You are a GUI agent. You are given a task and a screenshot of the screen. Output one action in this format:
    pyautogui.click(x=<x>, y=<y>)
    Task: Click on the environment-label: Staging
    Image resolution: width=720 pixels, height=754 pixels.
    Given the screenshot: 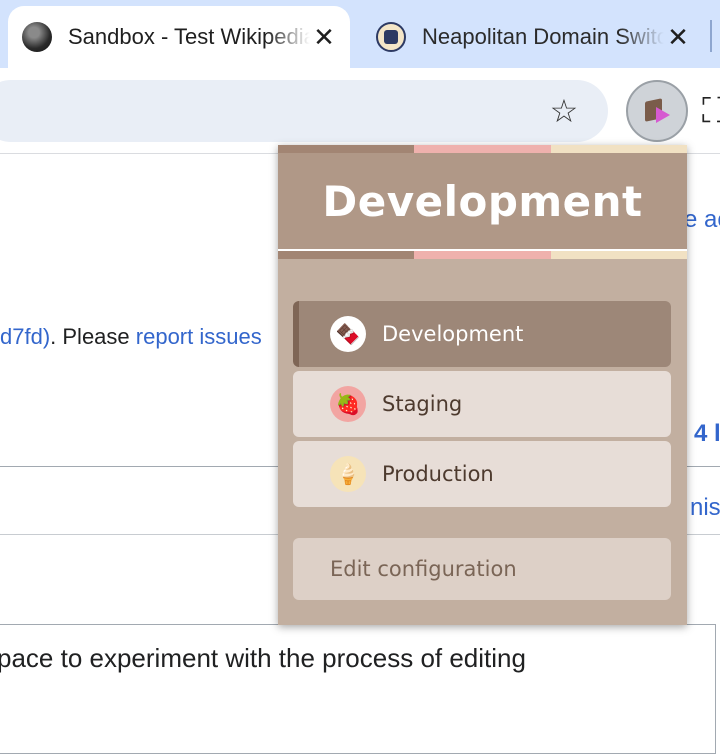 What is the action you would take?
    pyautogui.click(x=422, y=404)
    